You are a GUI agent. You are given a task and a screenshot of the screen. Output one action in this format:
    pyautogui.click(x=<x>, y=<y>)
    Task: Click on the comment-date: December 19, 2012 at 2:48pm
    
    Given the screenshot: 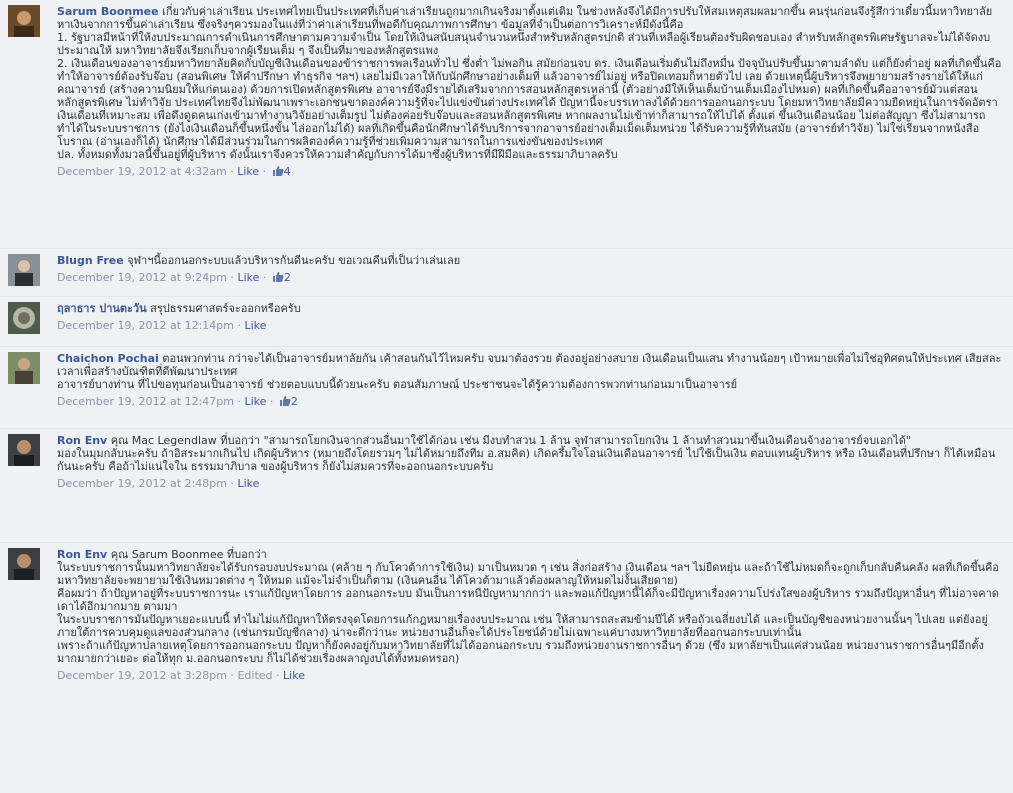 What is the action you would take?
    pyautogui.click(x=142, y=483)
    